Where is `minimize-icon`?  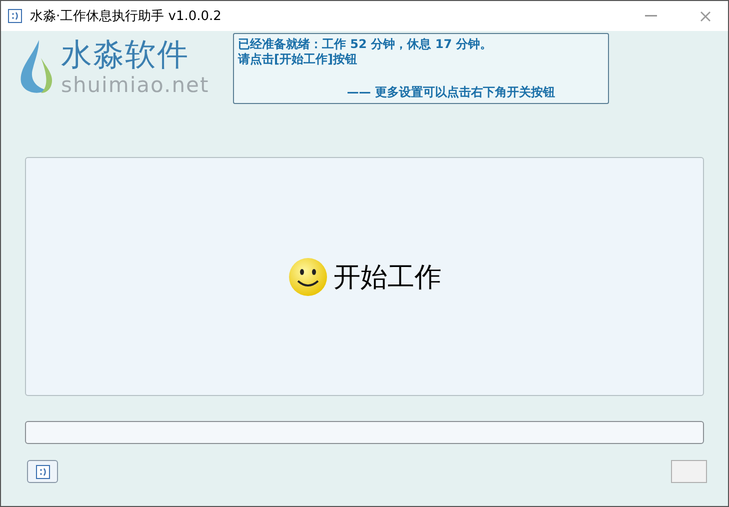 minimize-icon is located at coordinates (651, 16).